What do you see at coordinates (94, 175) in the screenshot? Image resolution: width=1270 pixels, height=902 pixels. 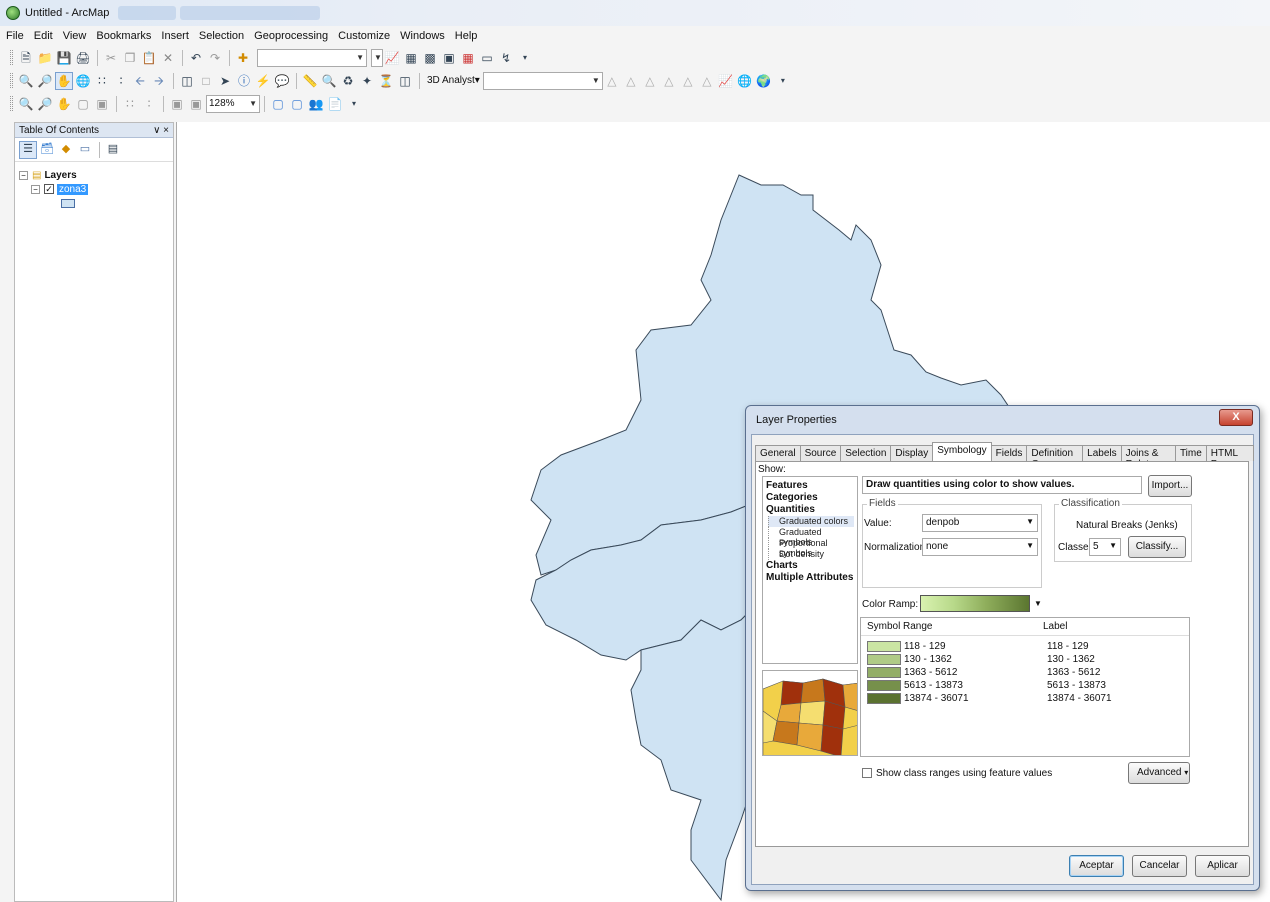 I see `data-frame-row: − ▤ Layers` at bounding box center [94, 175].